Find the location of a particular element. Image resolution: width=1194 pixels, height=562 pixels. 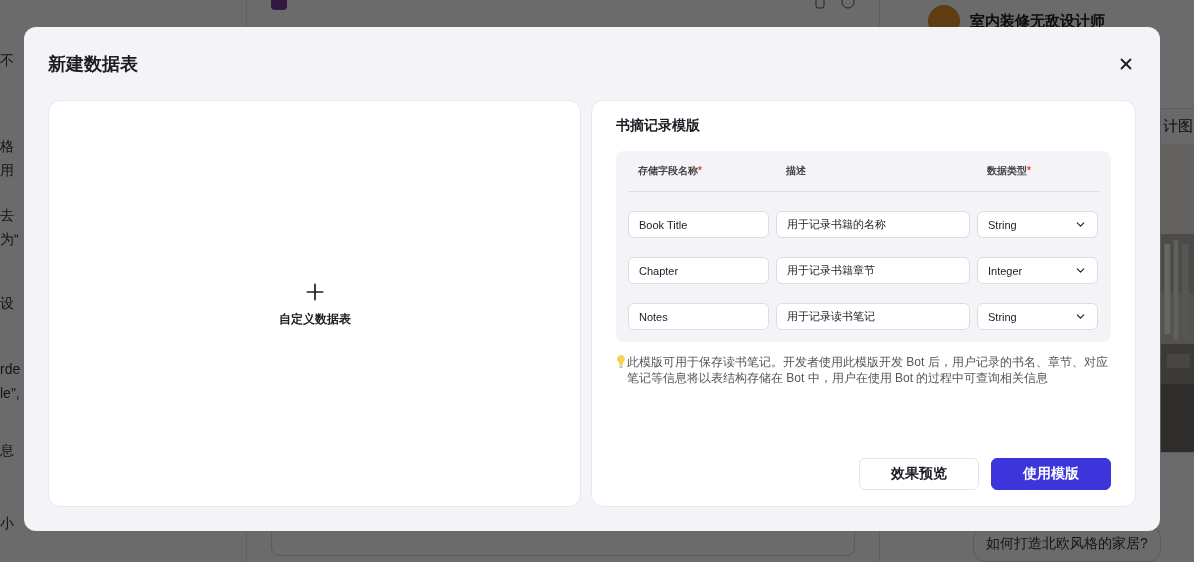

description-input: 用于记录书籍的名称 is located at coordinates (873, 224).